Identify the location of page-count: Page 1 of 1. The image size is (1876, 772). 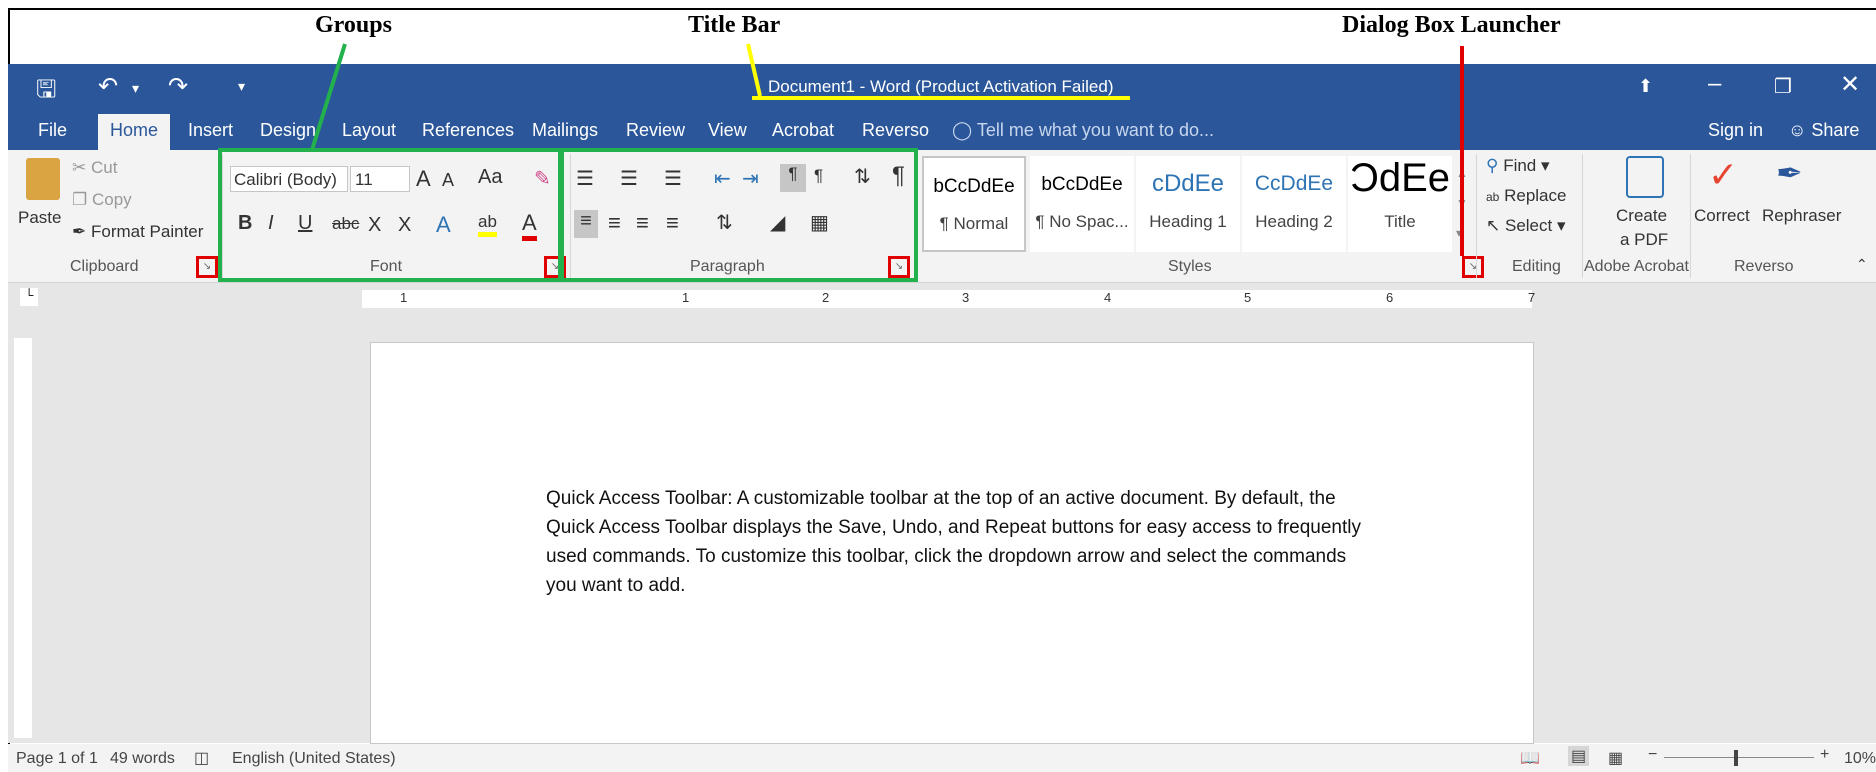
(57, 759).